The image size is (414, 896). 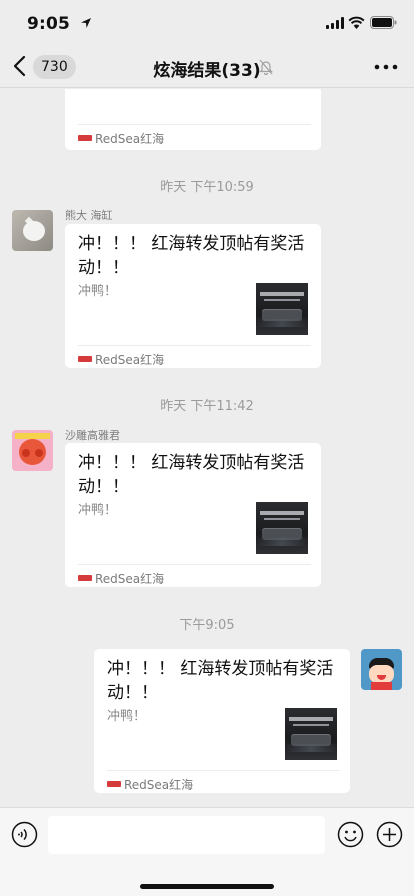 What do you see at coordinates (92, 435) in the screenshot?
I see `sender-name: 沙雕高雅君` at bounding box center [92, 435].